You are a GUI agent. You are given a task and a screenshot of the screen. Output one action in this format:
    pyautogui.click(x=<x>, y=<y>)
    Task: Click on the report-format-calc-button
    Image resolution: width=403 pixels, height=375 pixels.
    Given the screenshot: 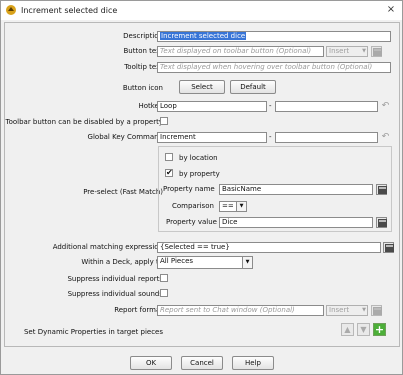 What is the action you would take?
    pyautogui.click(x=376, y=310)
    